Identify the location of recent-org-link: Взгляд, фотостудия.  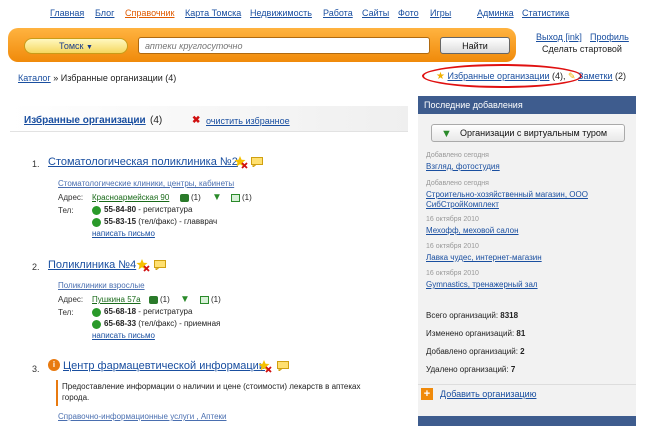
(463, 166).